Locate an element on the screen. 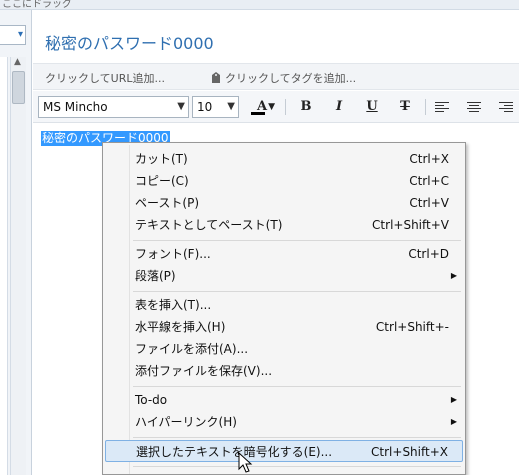 This screenshot has width=519, height=475. chevron-down-icon: ▾ is located at coordinates (20, 34).